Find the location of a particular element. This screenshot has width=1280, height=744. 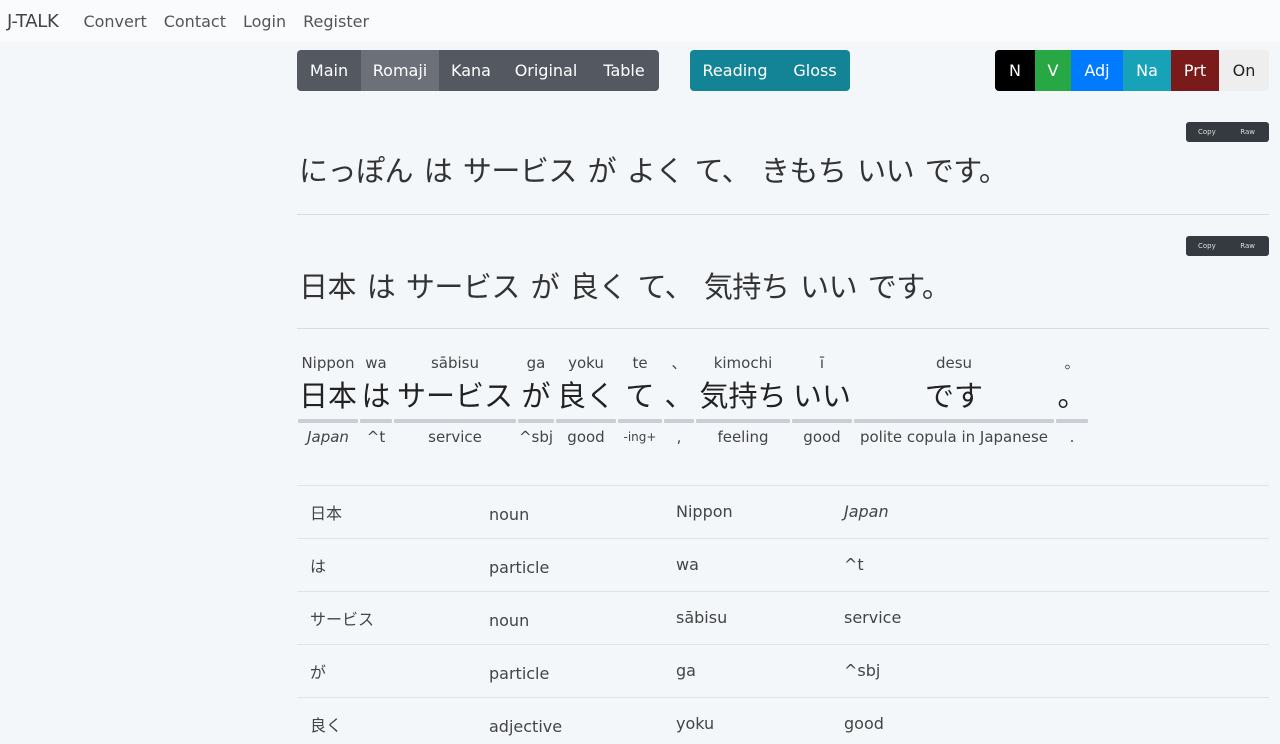

token: ga が ^sbj is located at coordinates (536, 401).